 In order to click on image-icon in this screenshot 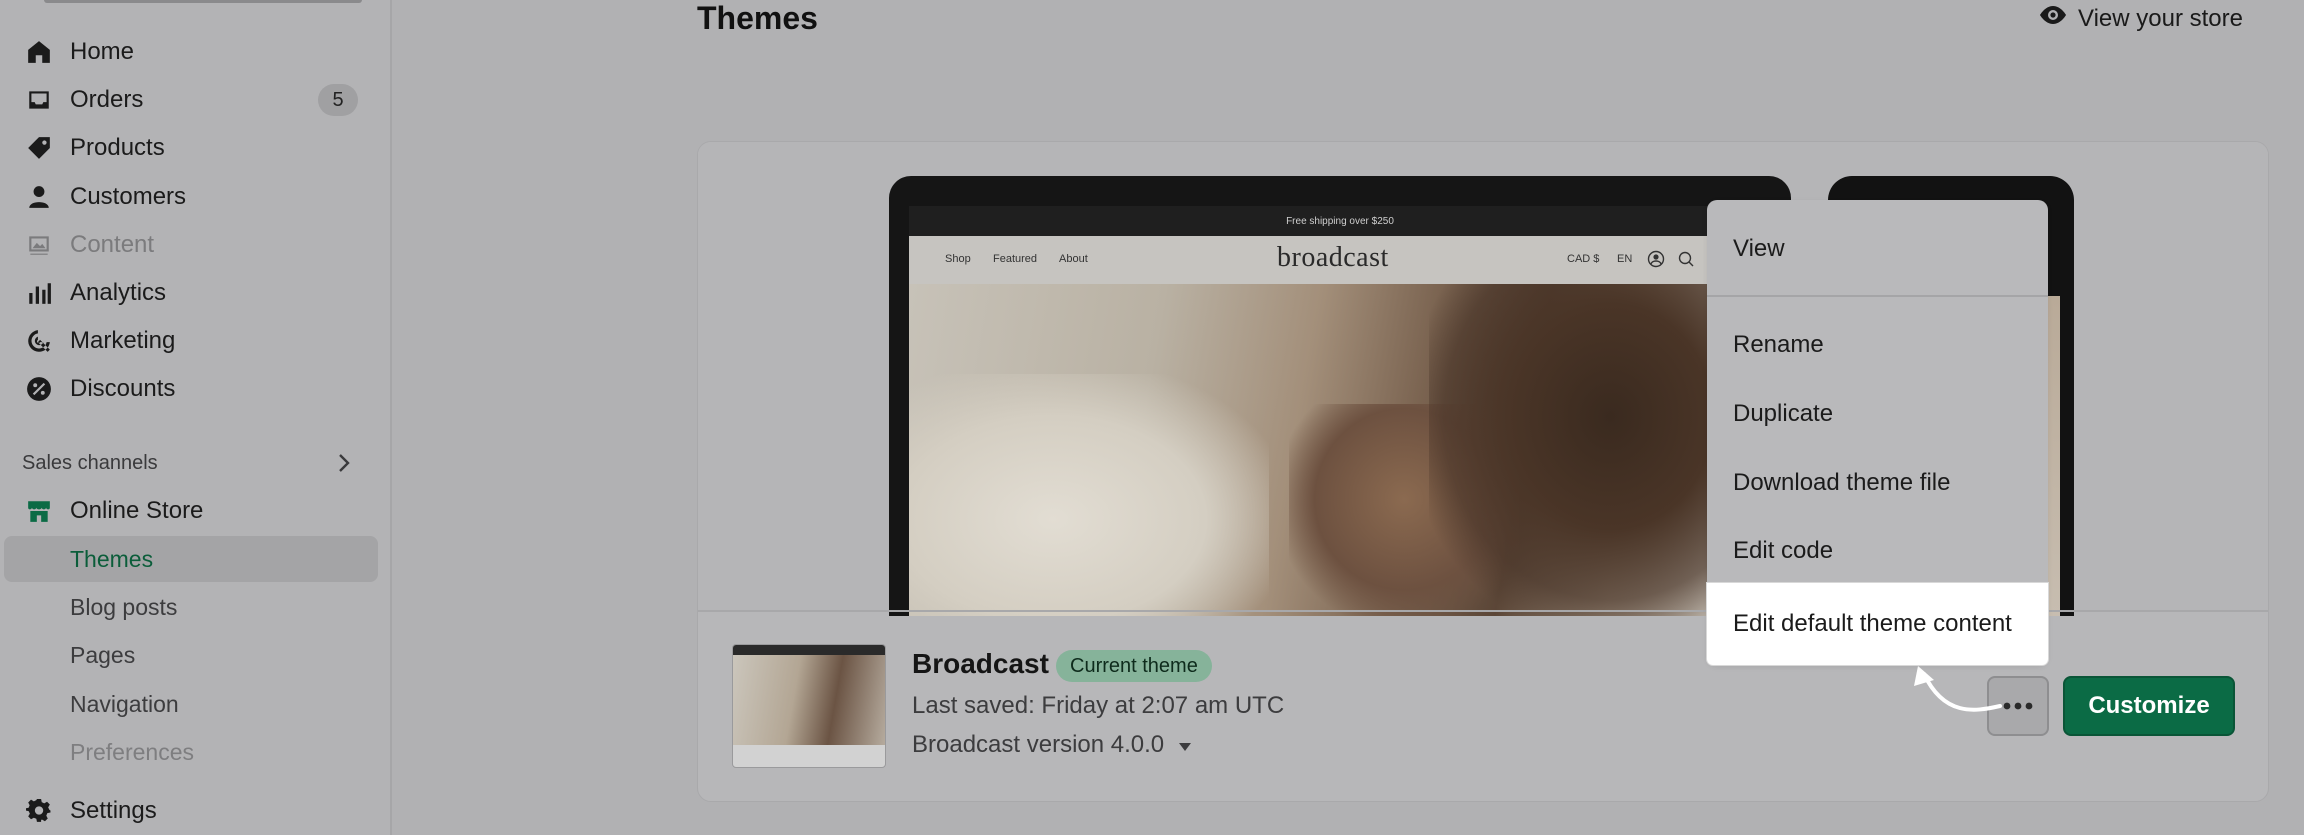, I will do `click(39, 245)`.